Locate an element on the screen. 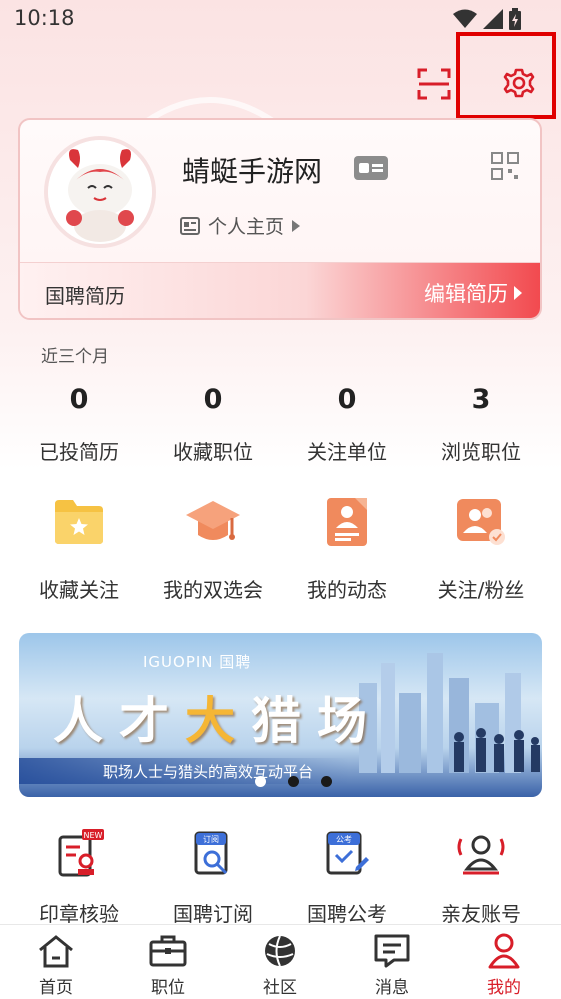 The image size is (561, 999). user-icon is located at coordinates (504, 951).